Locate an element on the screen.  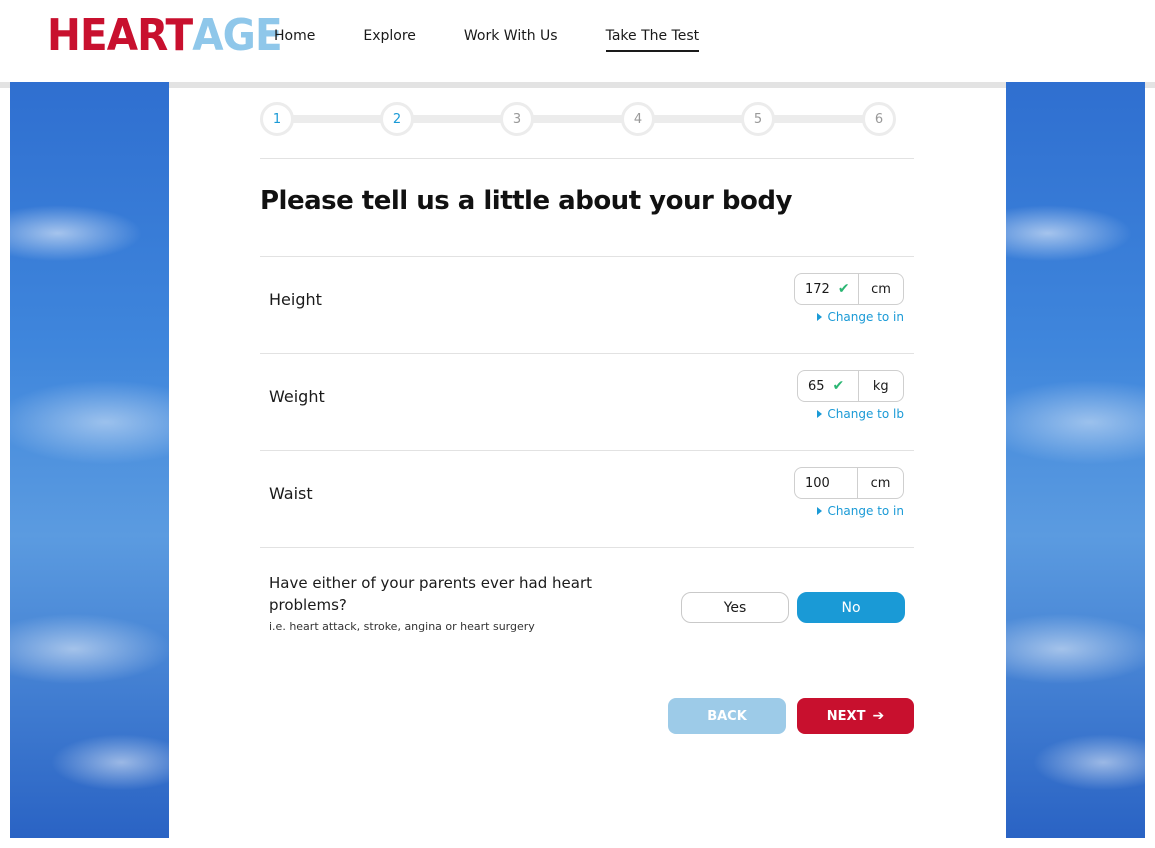
step-3: 3 is located at coordinates (517, 119).